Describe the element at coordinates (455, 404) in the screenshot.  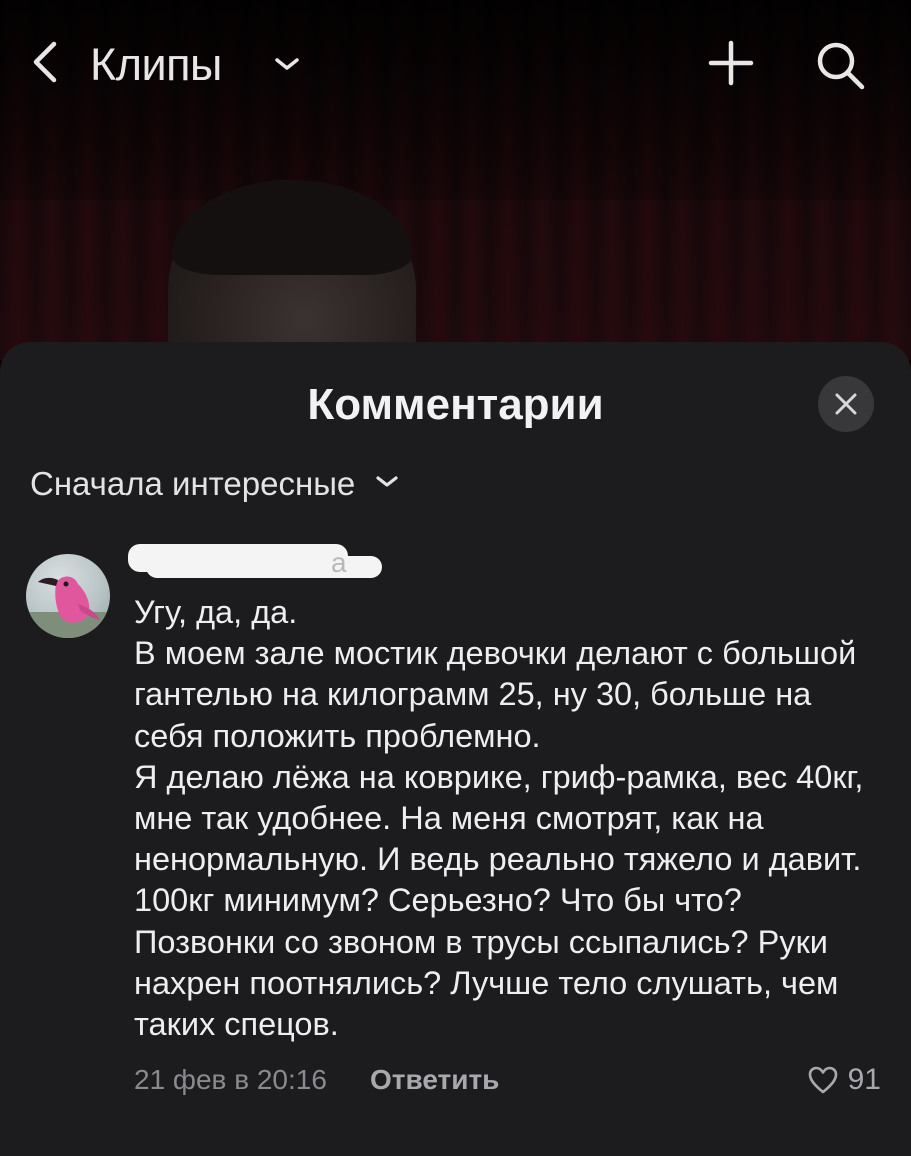
I see `comments-title: Комментарии` at that location.